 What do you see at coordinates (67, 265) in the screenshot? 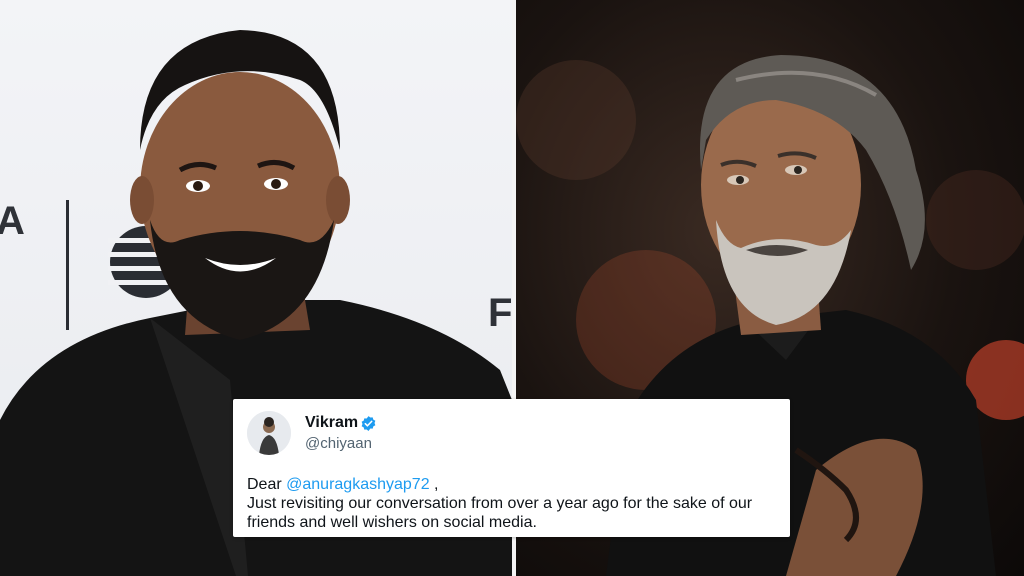
I see `backdrop-divider` at bounding box center [67, 265].